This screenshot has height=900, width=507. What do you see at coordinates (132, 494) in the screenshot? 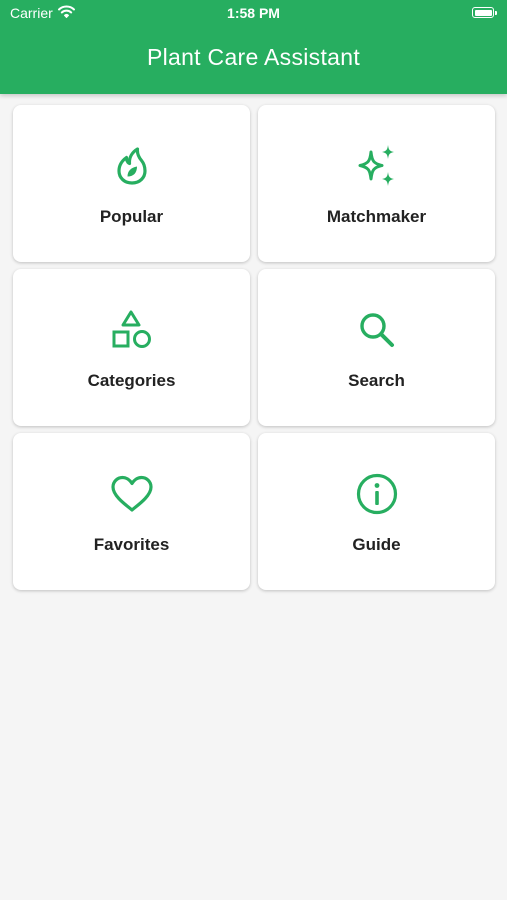
I see `heart-icon` at bounding box center [132, 494].